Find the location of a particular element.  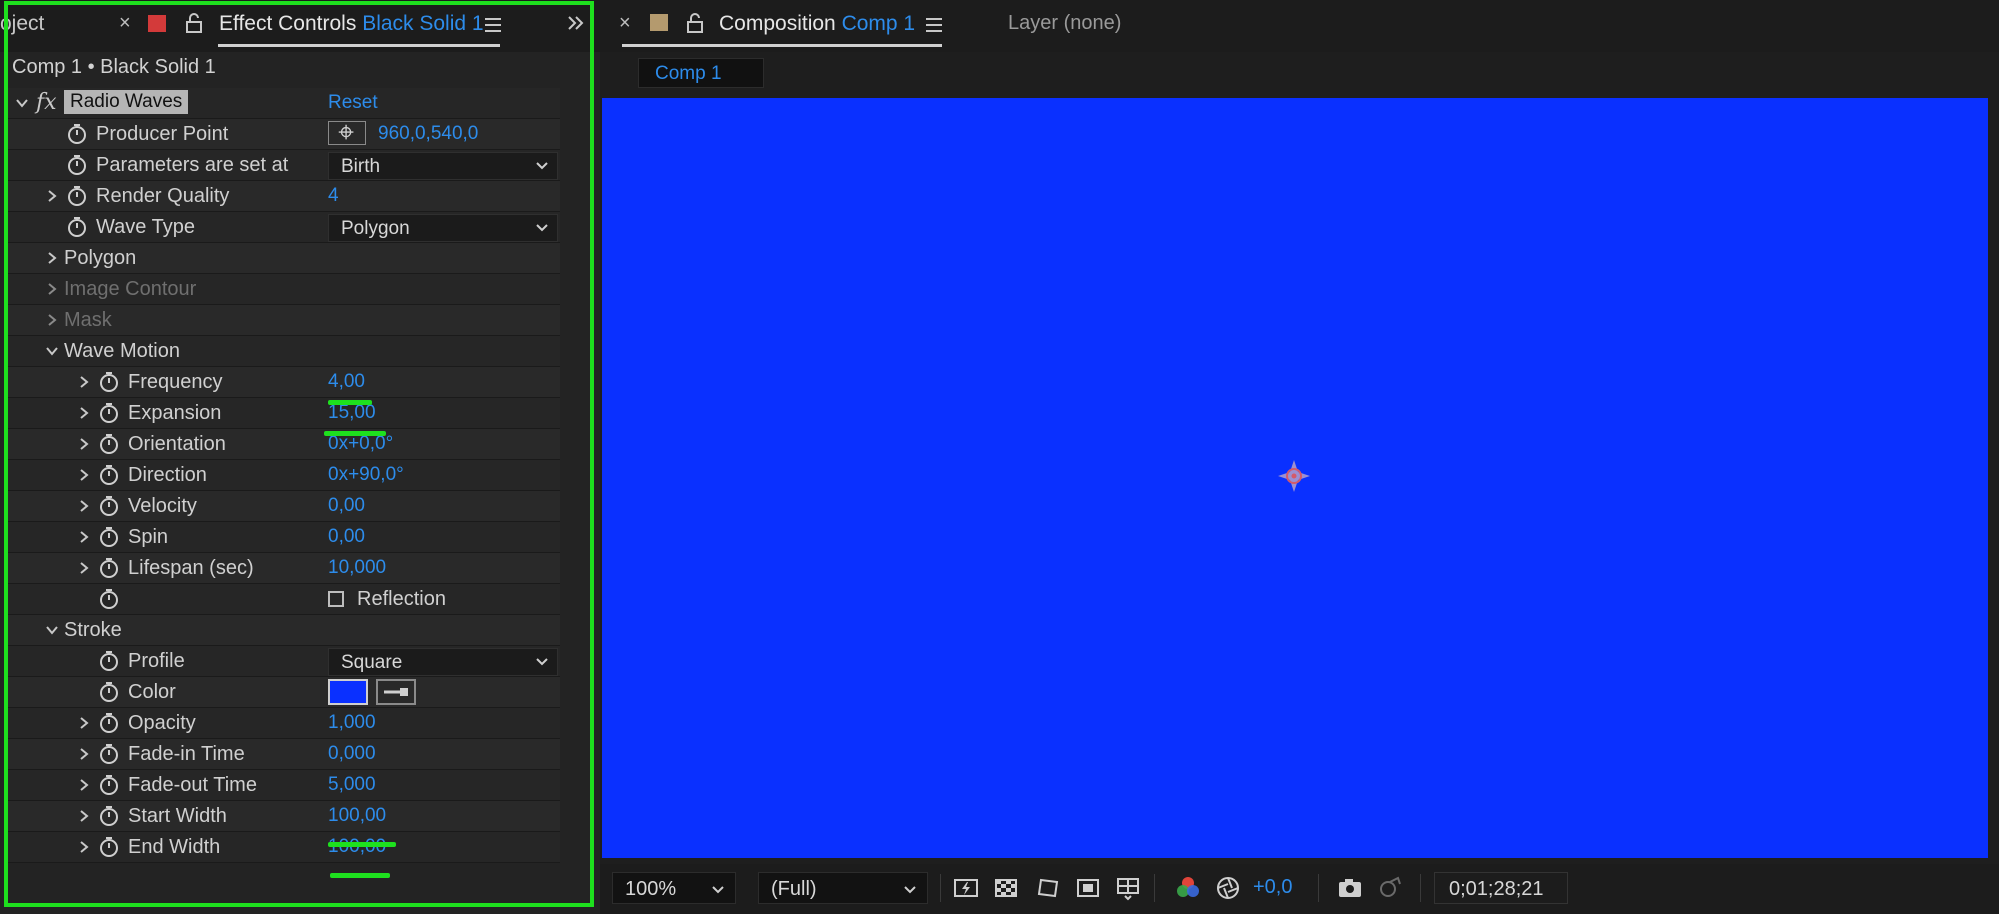

transparency-grid-icon is located at coordinates (1006, 888).